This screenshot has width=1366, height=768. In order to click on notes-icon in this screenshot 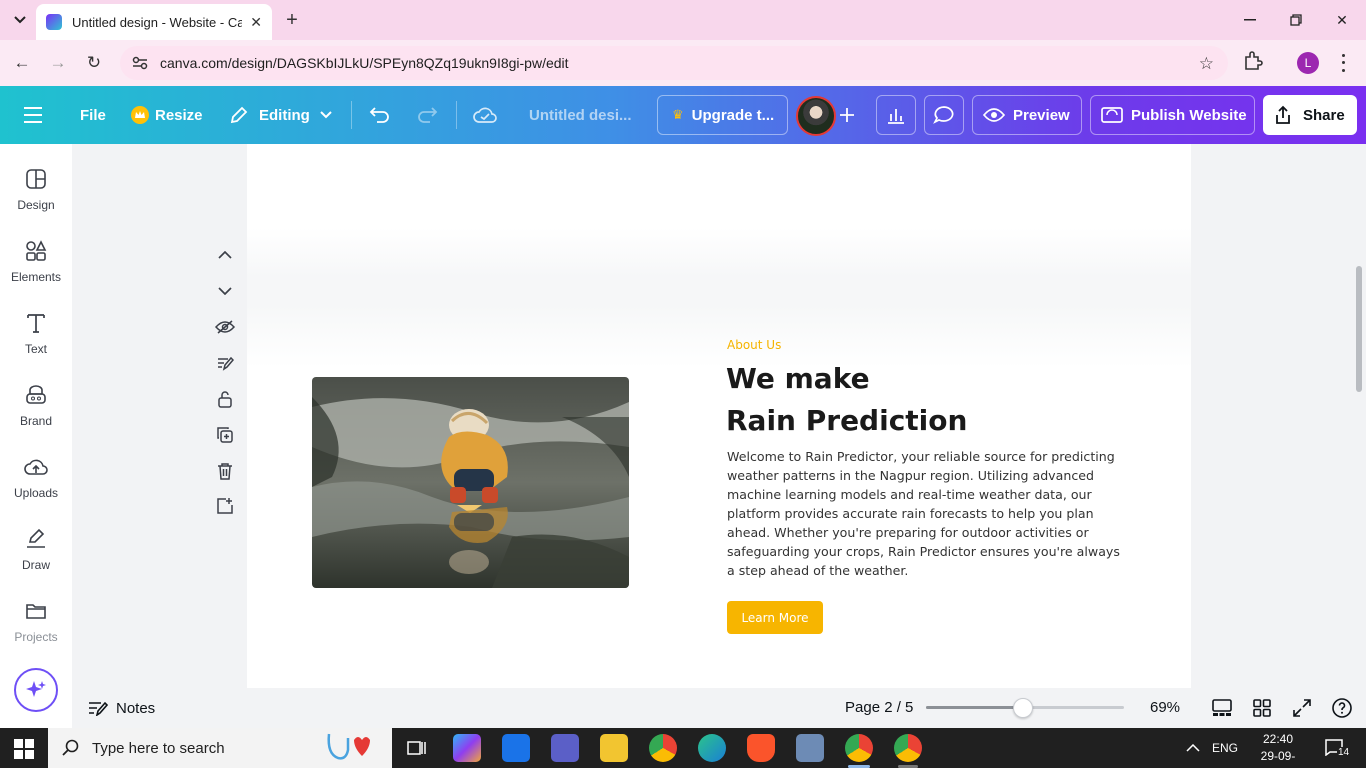, I will do `click(98, 708)`.